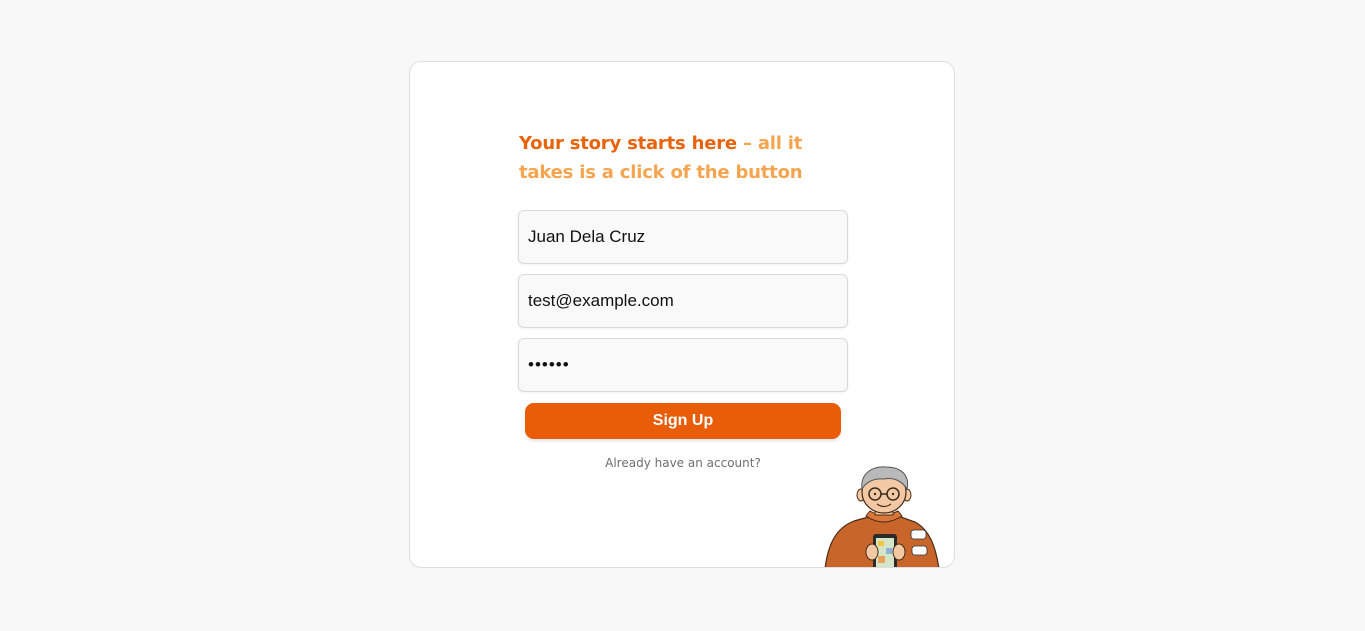 The width and height of the screenshot is (1365, 631). Describe the element at coordinates (683, 421) in the screenshot. I see `sign-up-button: Sign Up` at that location.